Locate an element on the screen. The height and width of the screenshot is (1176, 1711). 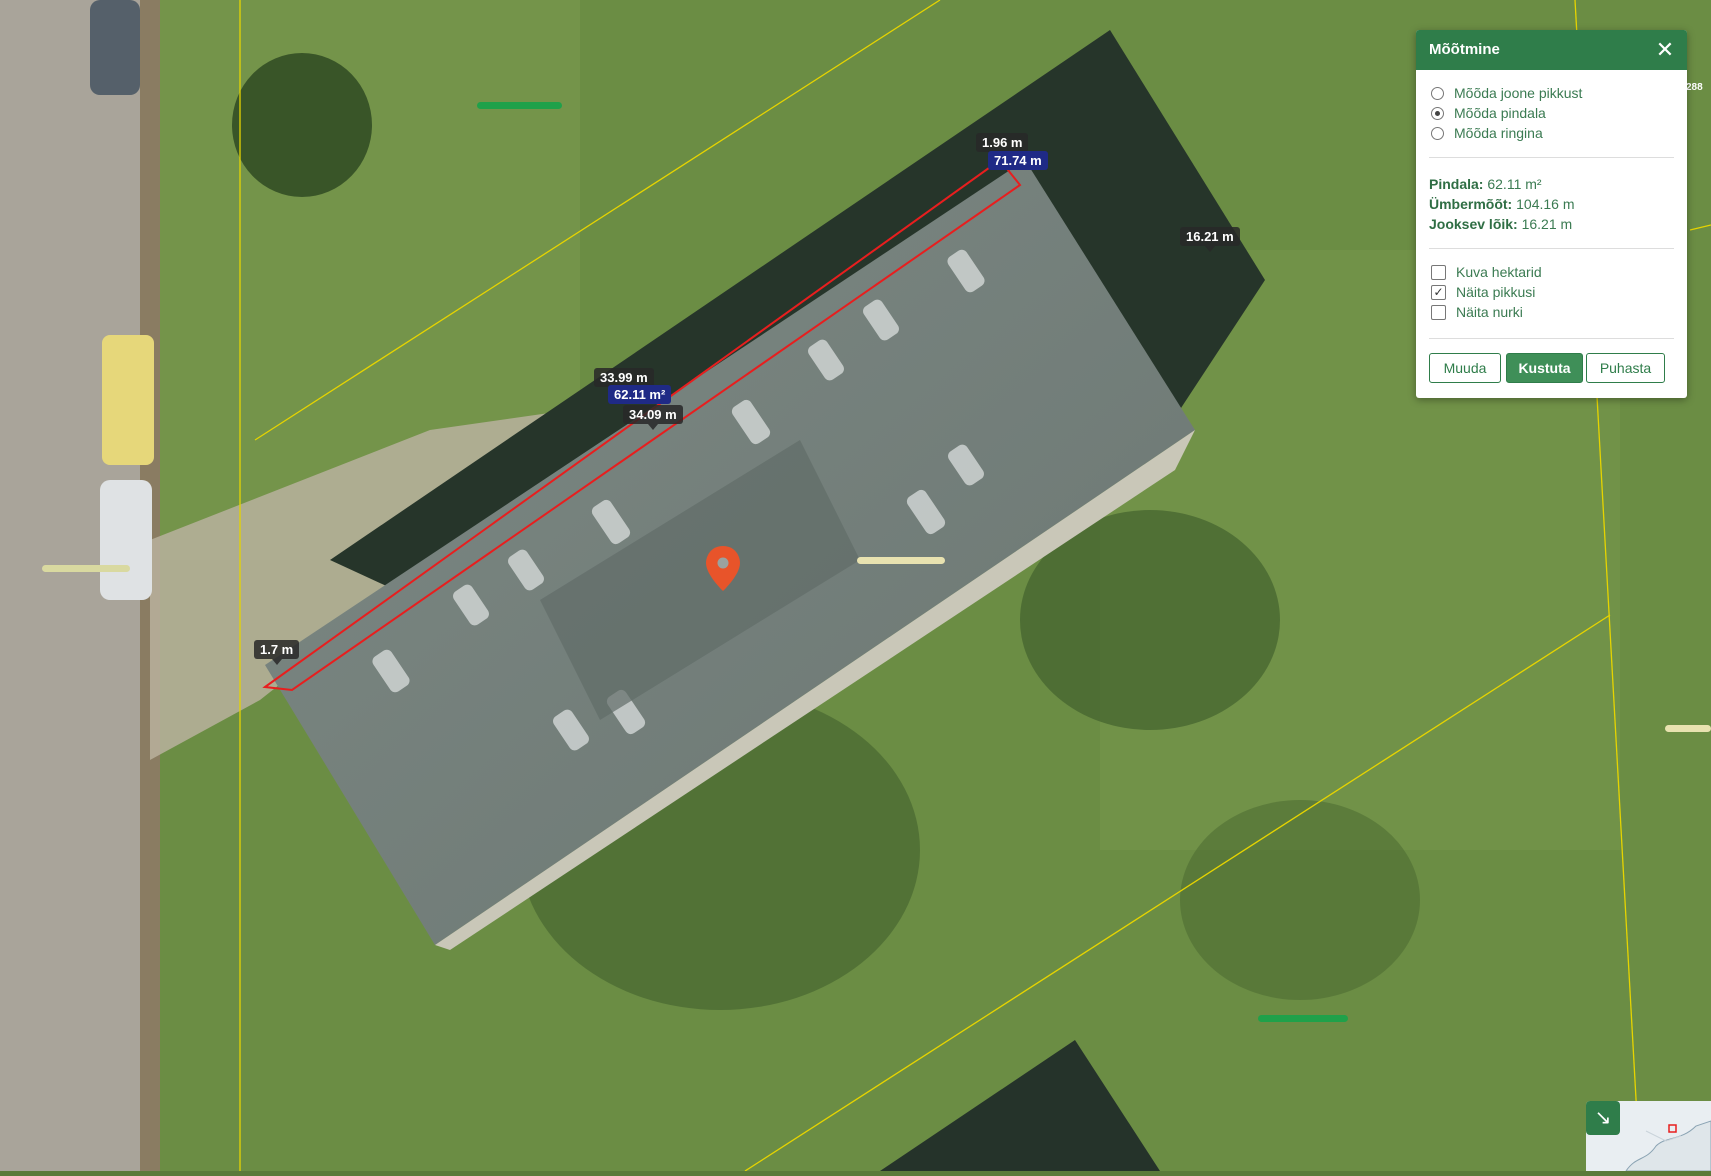
panel-header: Mõõtmine ✕ is located at coordinates (1551, 50).